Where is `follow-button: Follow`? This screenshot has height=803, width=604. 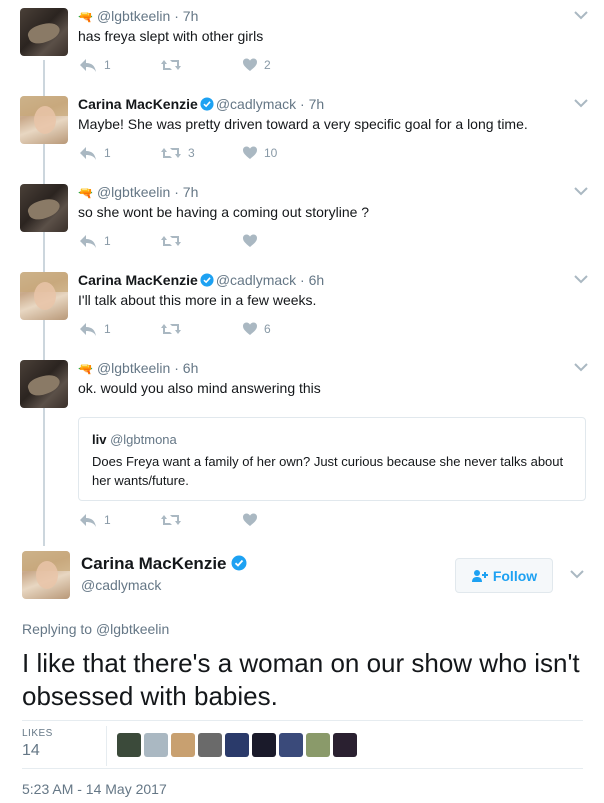 follow-button: Follow is located at coordinates (504, 575).